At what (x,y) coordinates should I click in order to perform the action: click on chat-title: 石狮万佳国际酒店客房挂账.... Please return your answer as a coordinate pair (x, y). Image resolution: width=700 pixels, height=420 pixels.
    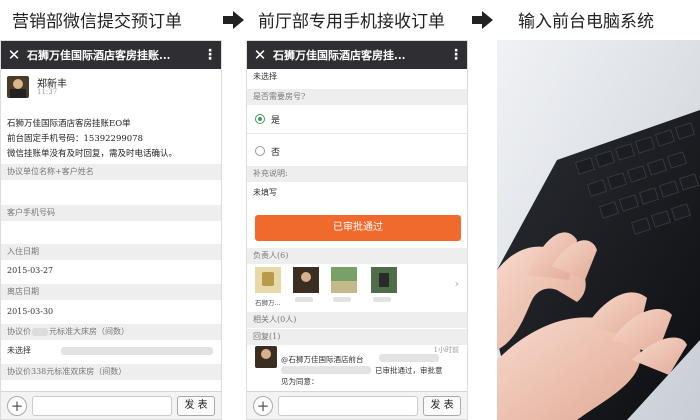
    Looking at the image, I should click on (99, 55).